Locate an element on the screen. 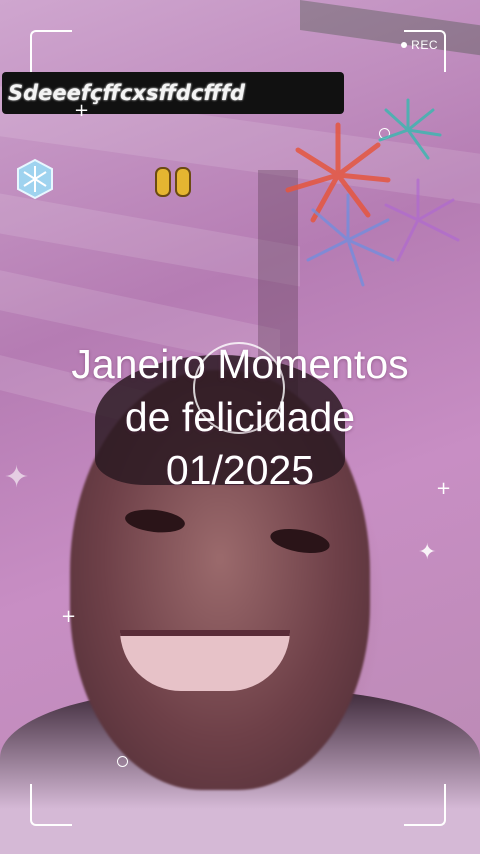 Image resolution: width=480 pixels, height=854 pixels. recording-label: REC is located at coordinates (424, 45).